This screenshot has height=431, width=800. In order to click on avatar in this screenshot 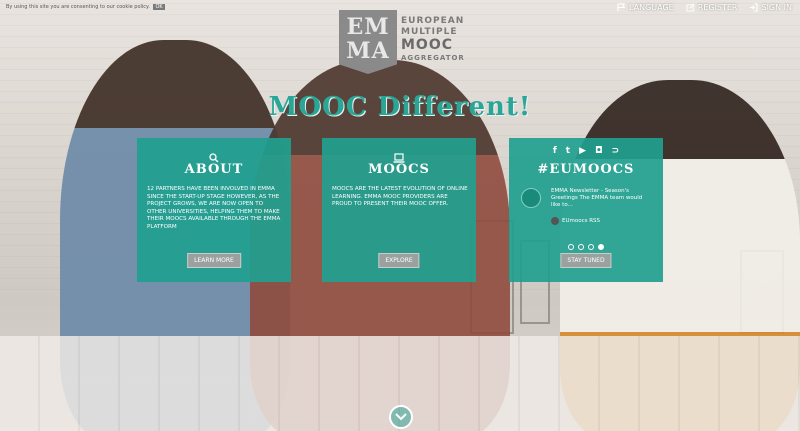, I will do `click(531, 198)`.